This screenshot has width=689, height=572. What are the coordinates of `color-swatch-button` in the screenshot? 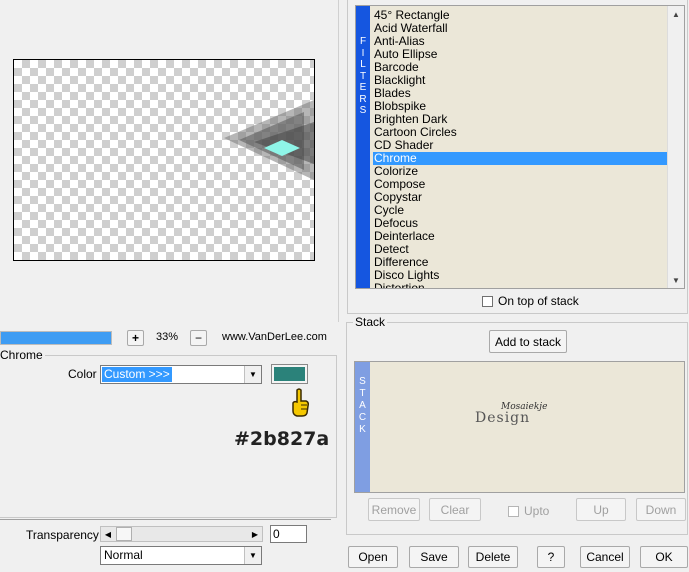 It's located at (289, 374).